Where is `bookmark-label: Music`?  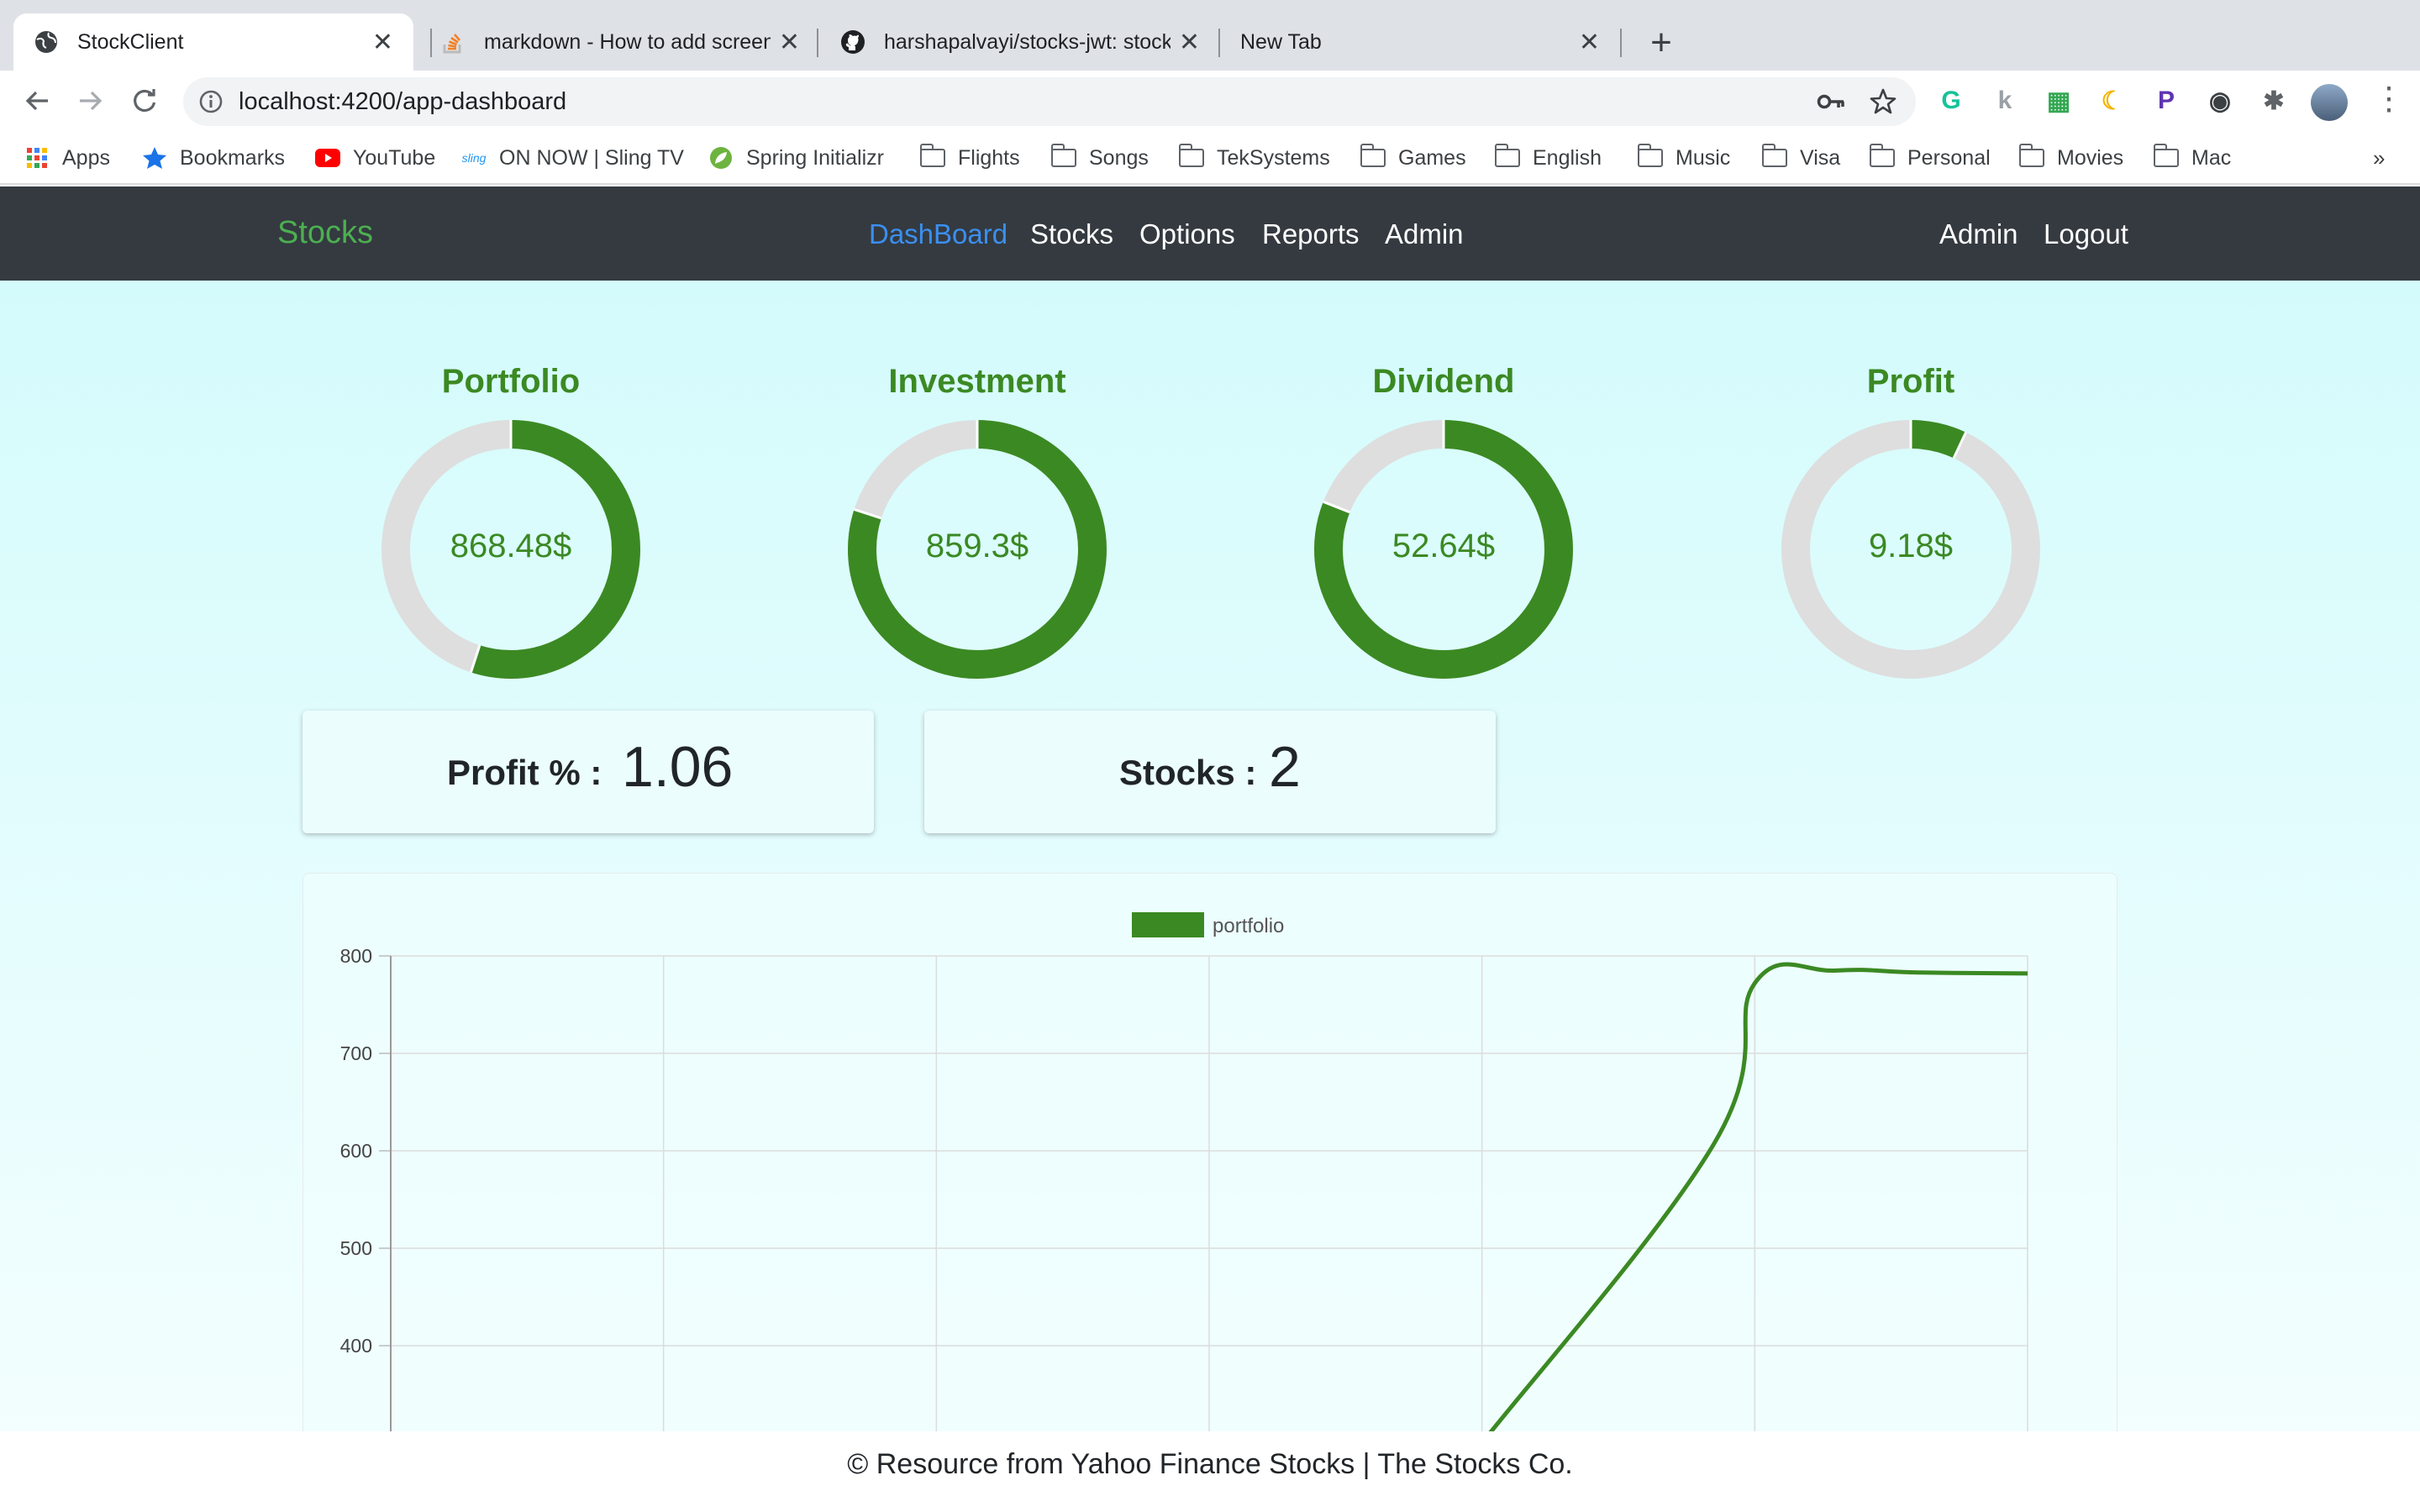 bookmark-label: Music is located at coordinates (1704, 157).